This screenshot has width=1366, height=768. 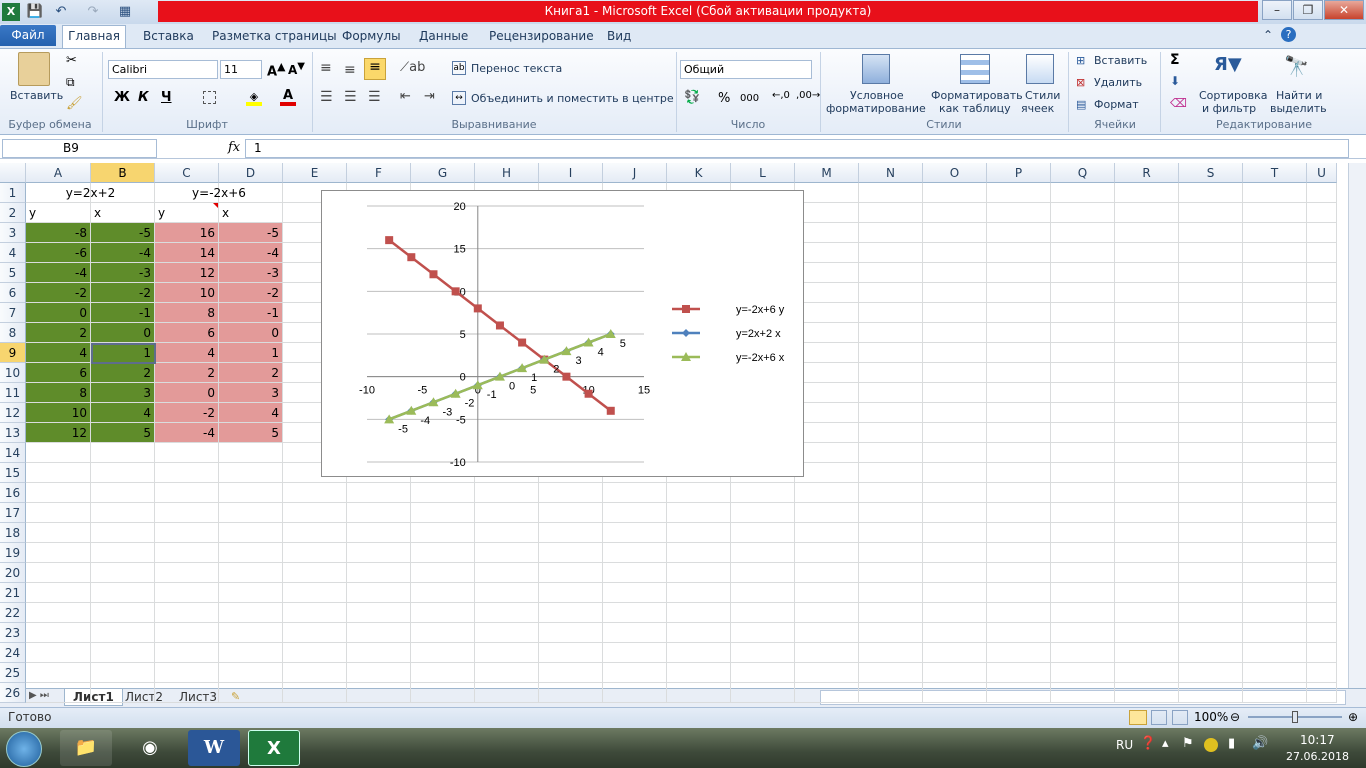 What do you see at coordinates (13, 493) in the screenshot?
I see `row-header: 16` at bounding box center [13, 493].